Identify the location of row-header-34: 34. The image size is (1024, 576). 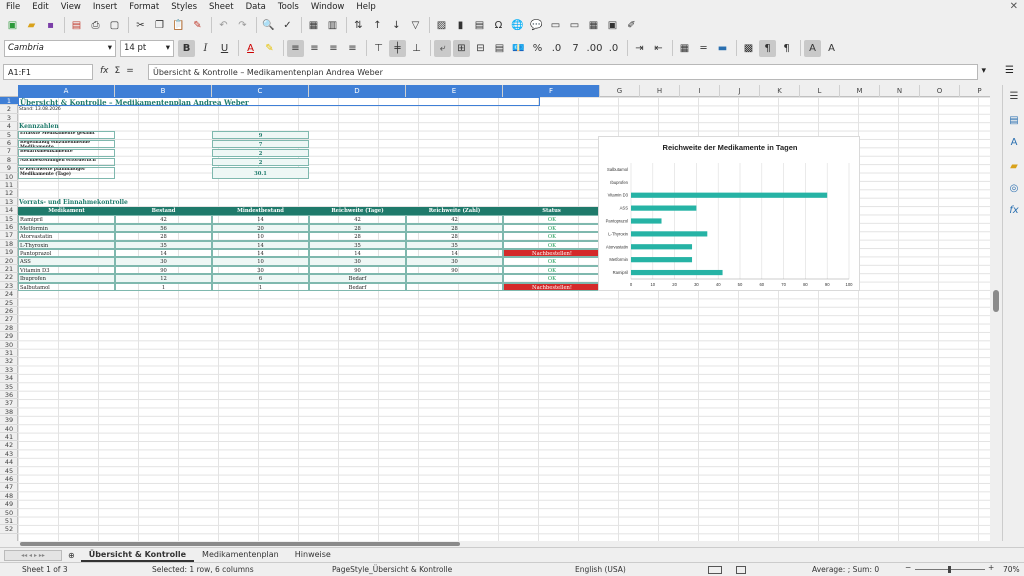
(9, 378).